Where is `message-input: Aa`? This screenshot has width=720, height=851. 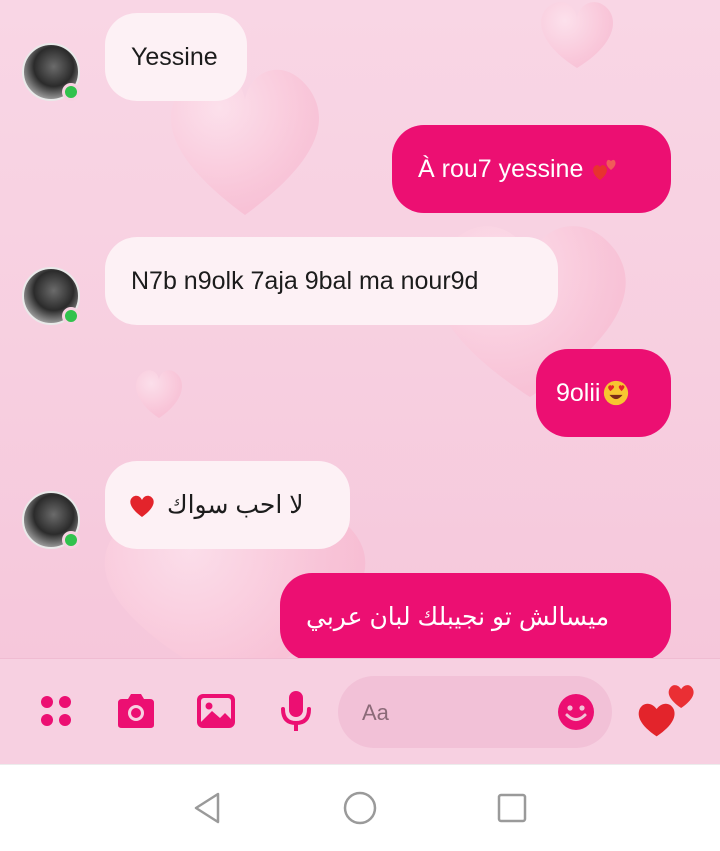
message-input: Aa is located at coordinates (475, 712).